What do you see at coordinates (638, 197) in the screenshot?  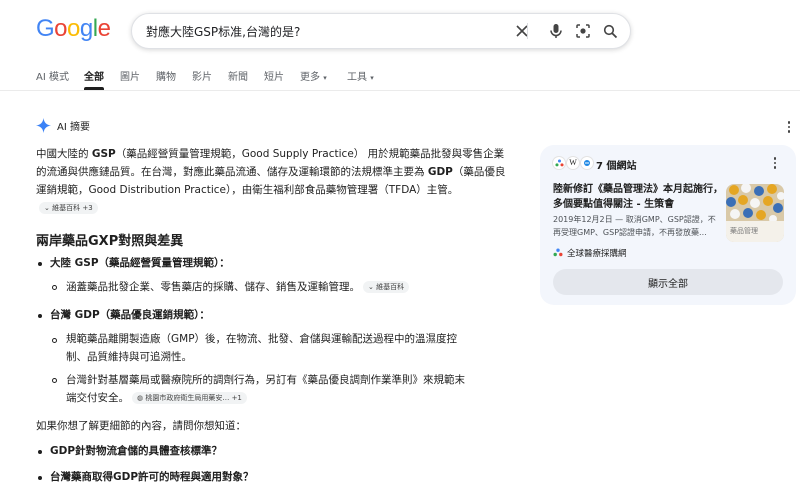 I see `source-article-title: 陸新修訂《藥品管理法》本月起施行，多個要點值得關注 - 生策會` at bounding box center [638, 197].